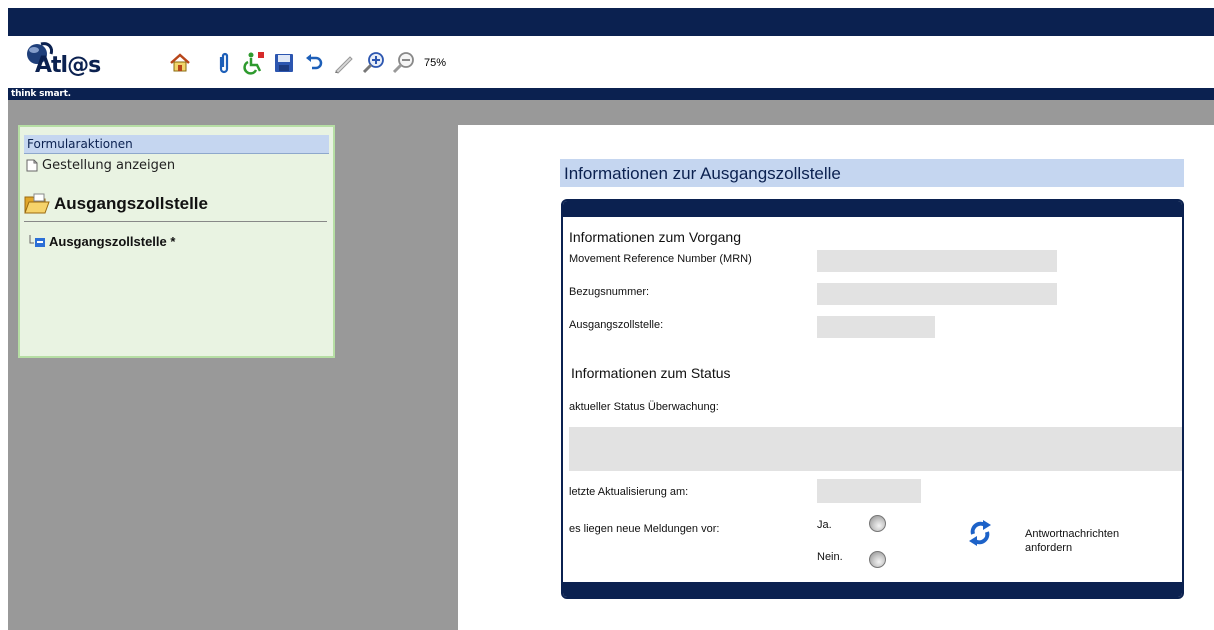  I want to click on bezugsnummer-label: Bezugsnummer:, so click(609, 292).